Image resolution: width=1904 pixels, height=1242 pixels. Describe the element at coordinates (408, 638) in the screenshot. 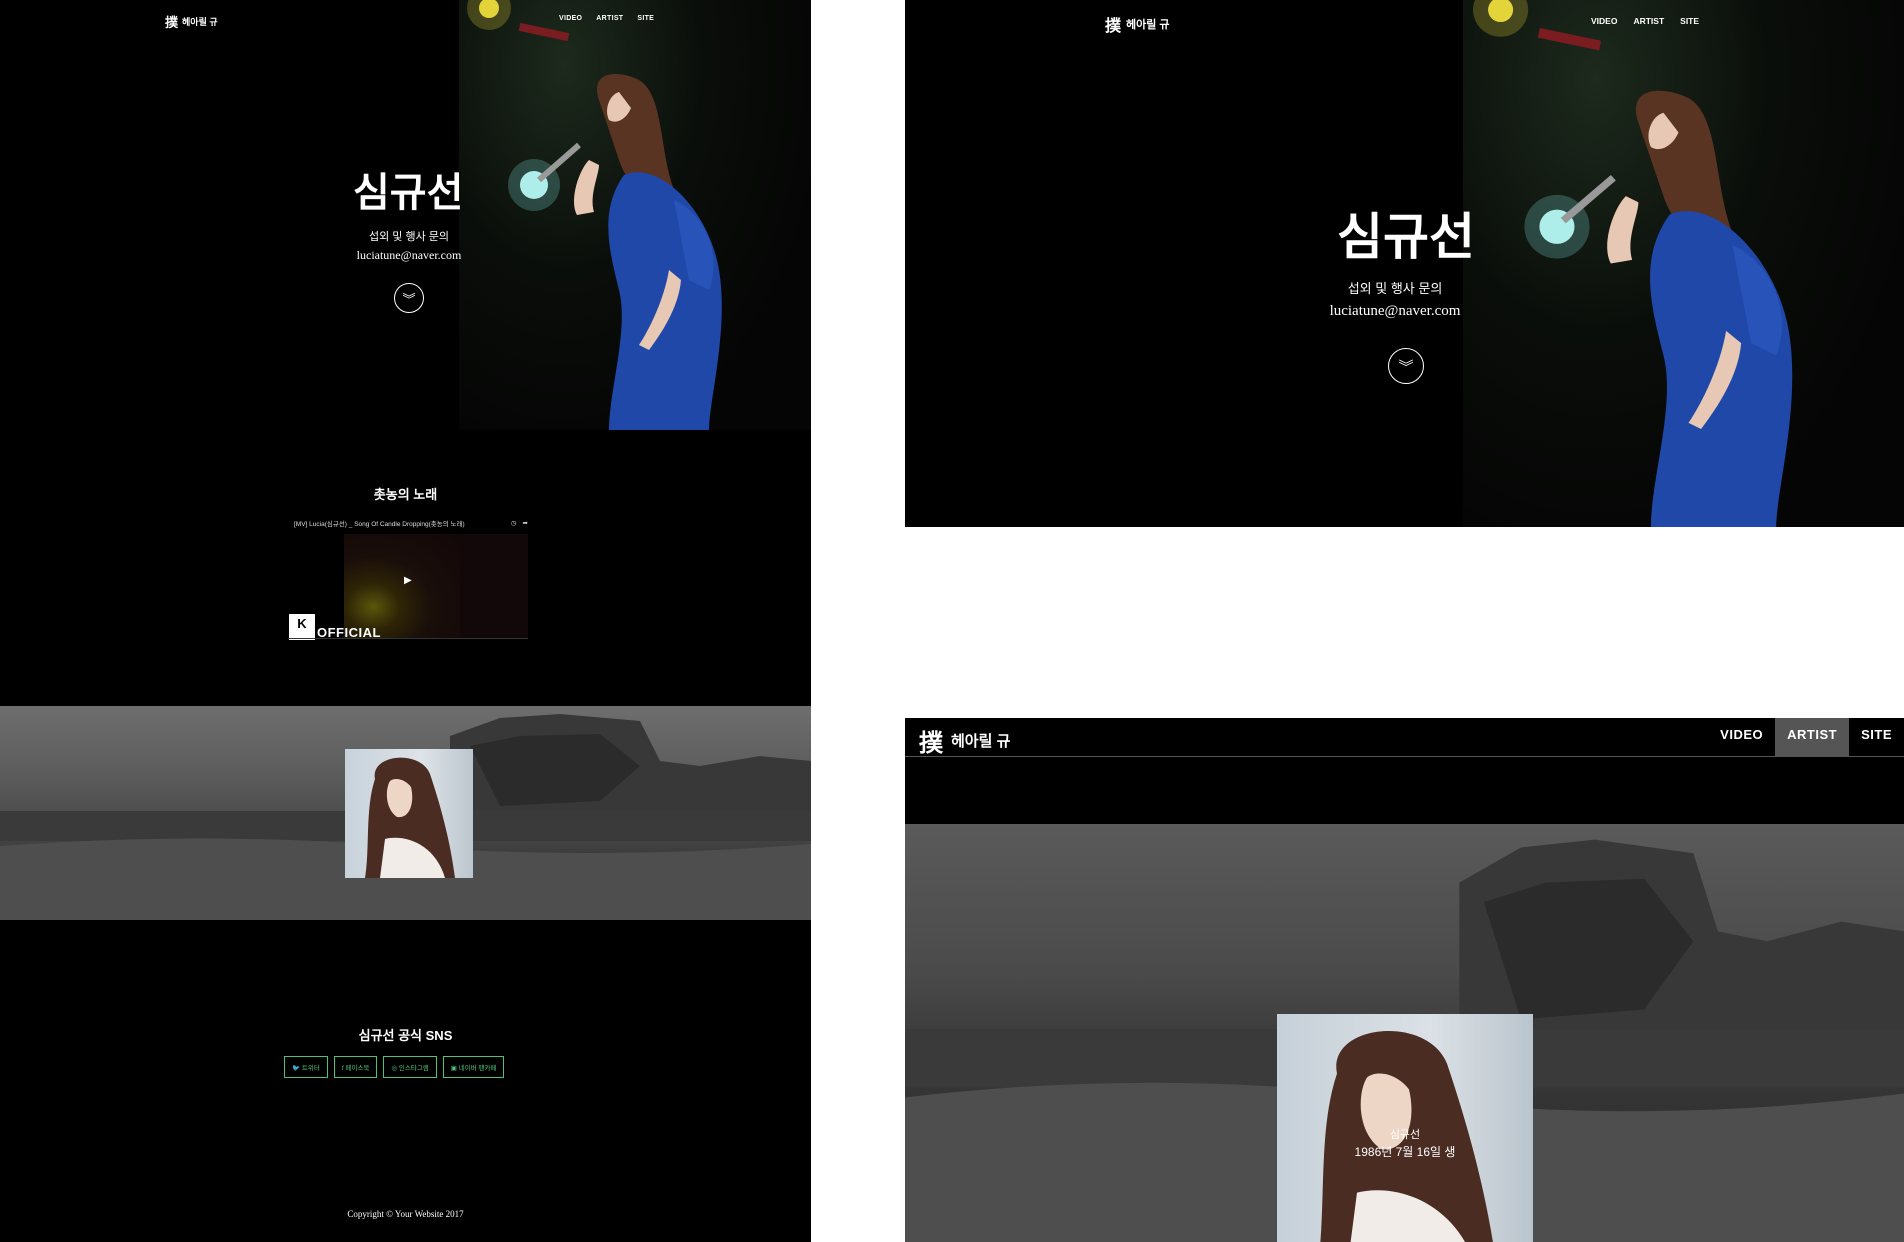

I see `video-progress-line` at that location.